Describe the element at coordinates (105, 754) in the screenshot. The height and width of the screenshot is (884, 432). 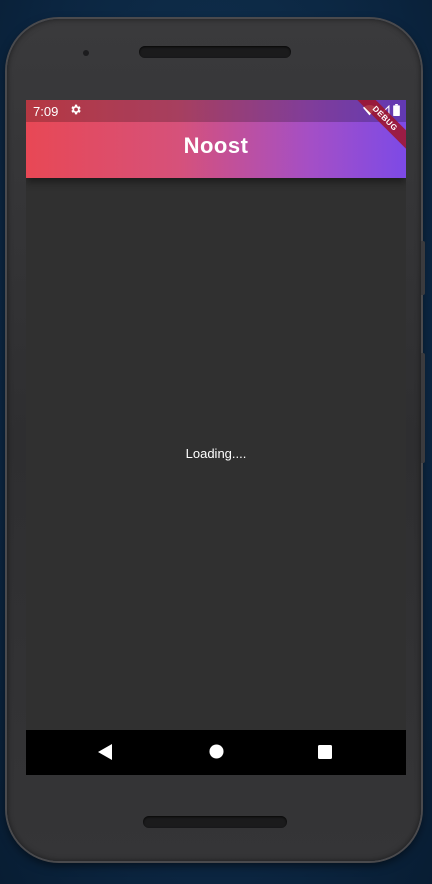
I see `back-triangle-icon` at that location.